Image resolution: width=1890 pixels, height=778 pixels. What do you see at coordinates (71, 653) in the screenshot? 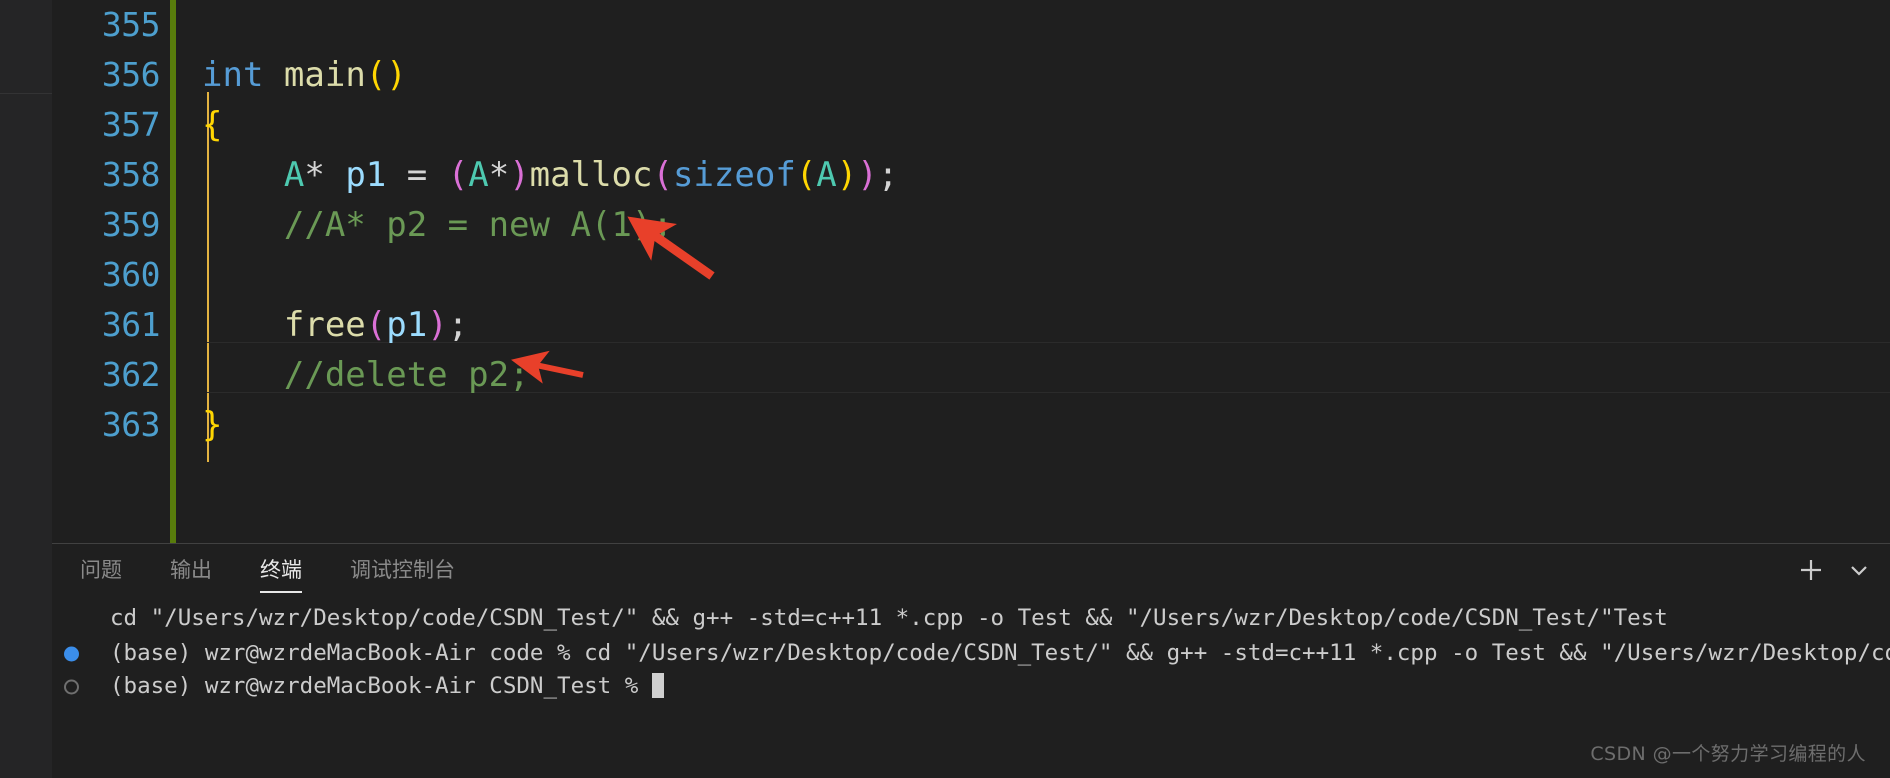
I see `command-running-marker-icon` at bounding box center [71, 653].